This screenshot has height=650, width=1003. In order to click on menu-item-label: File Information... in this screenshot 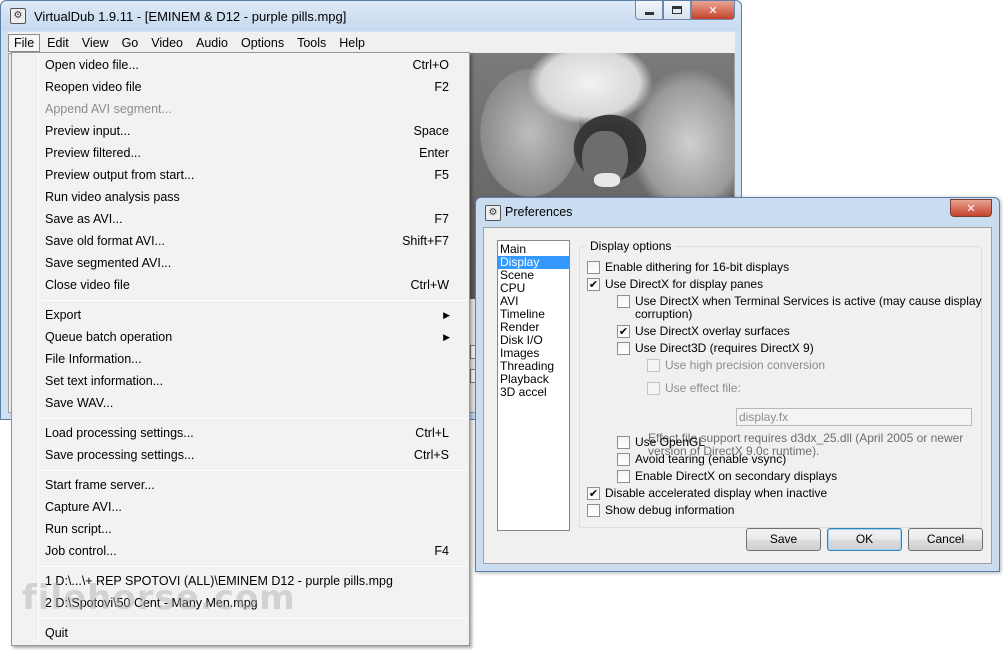, I will do `click(93, 359)`.